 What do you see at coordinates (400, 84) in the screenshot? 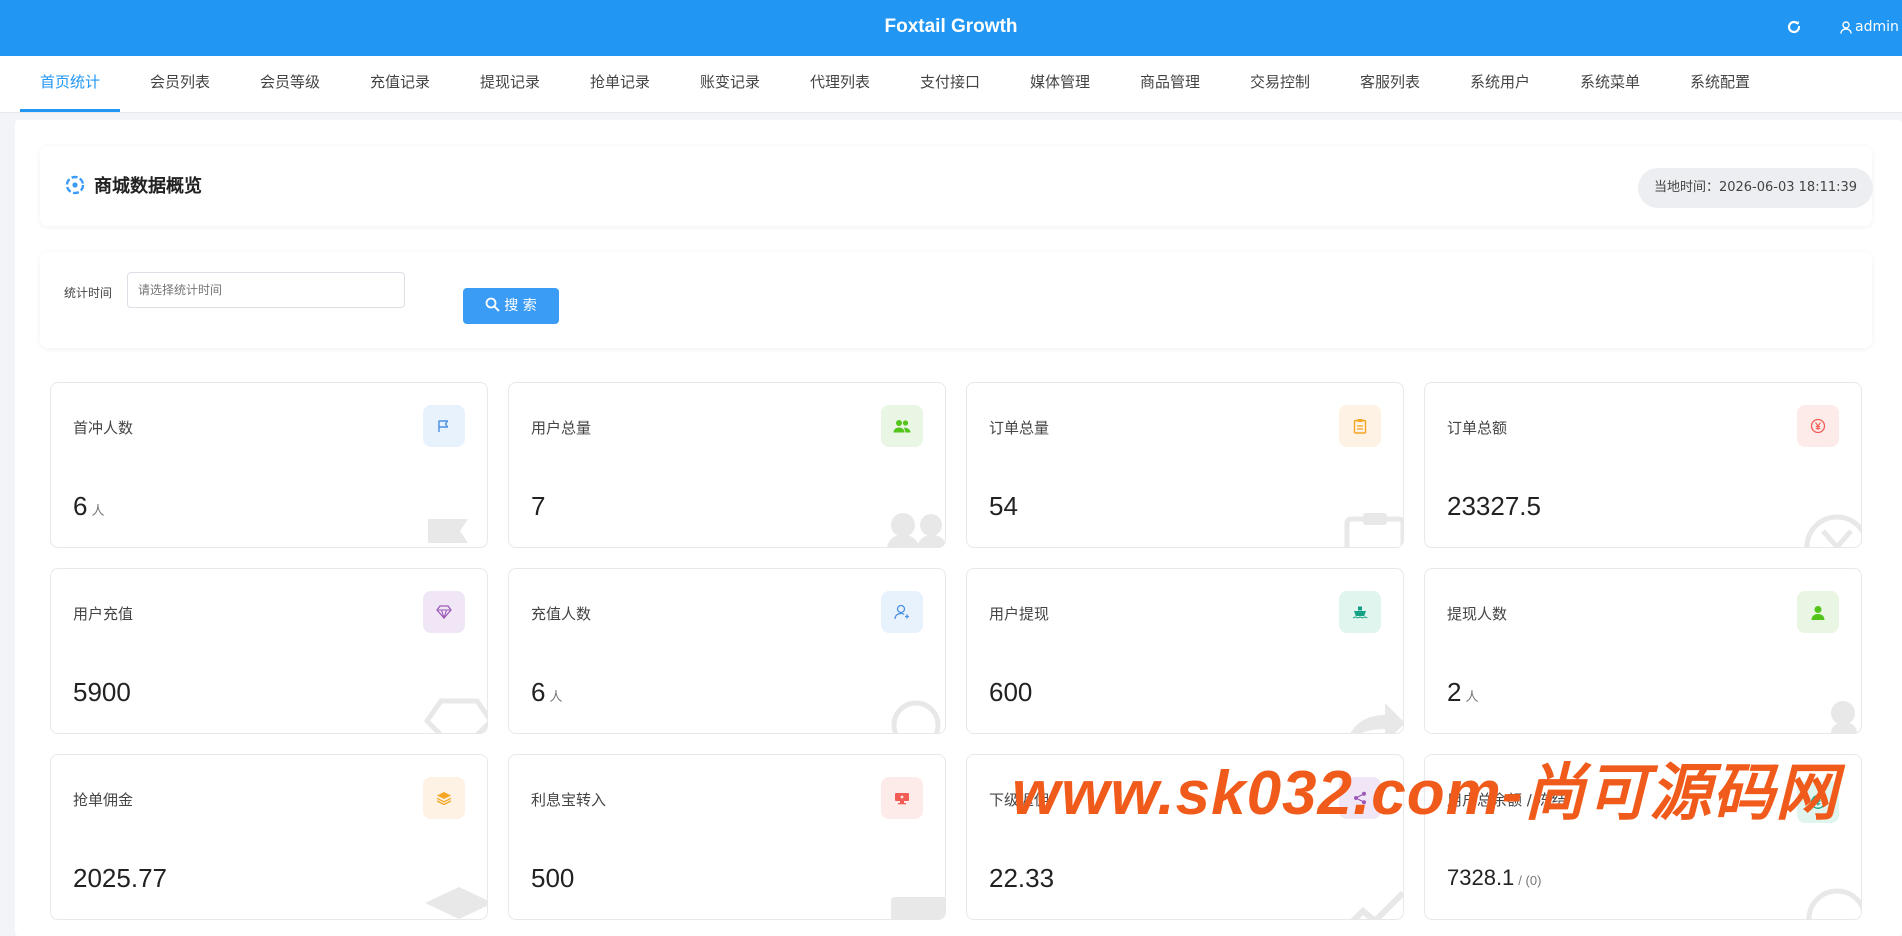
I see `nav-item-recharge: 充值记录` at bounding box center [400, 84].